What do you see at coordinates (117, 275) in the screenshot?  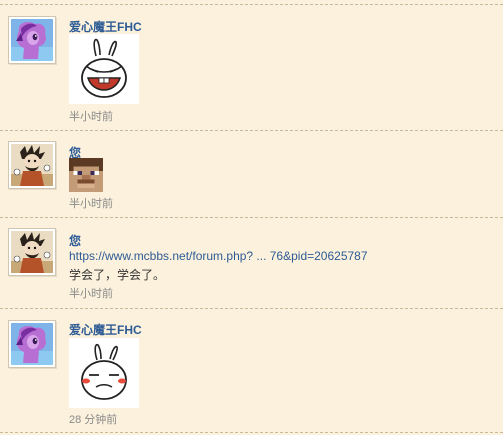 I see `comment-text: 学会了，学会了。` at bounding box center [117, 275].